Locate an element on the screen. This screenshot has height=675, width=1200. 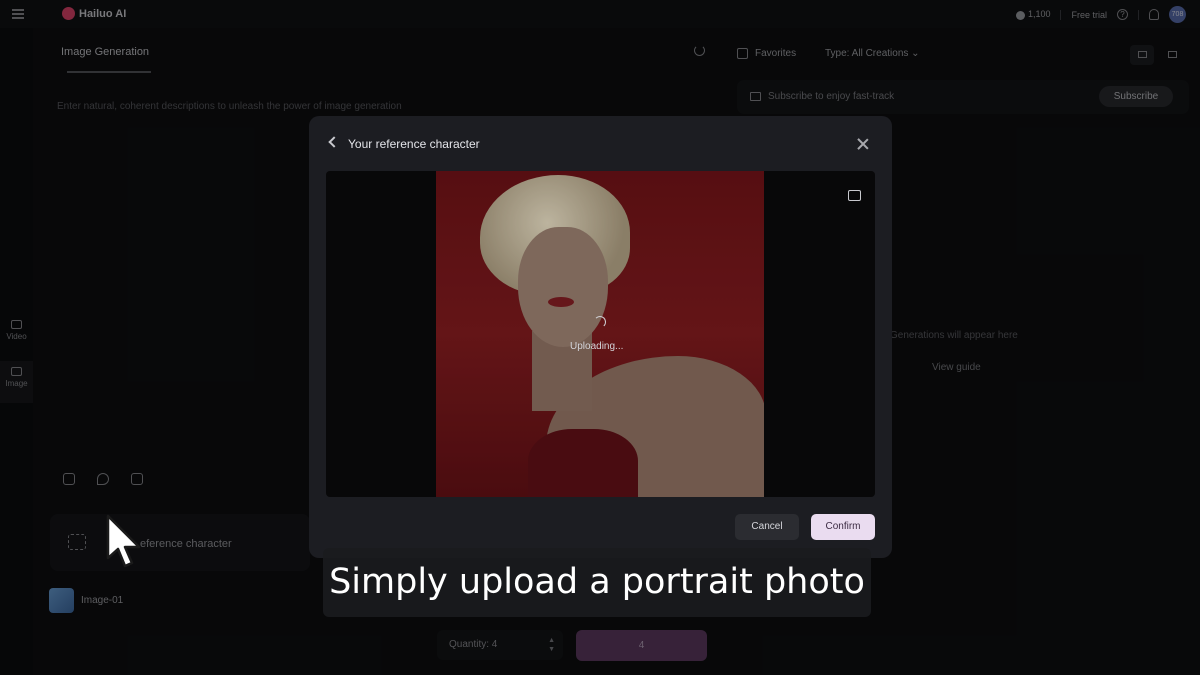
replace-image-icon is located at coordinates (854, 195).